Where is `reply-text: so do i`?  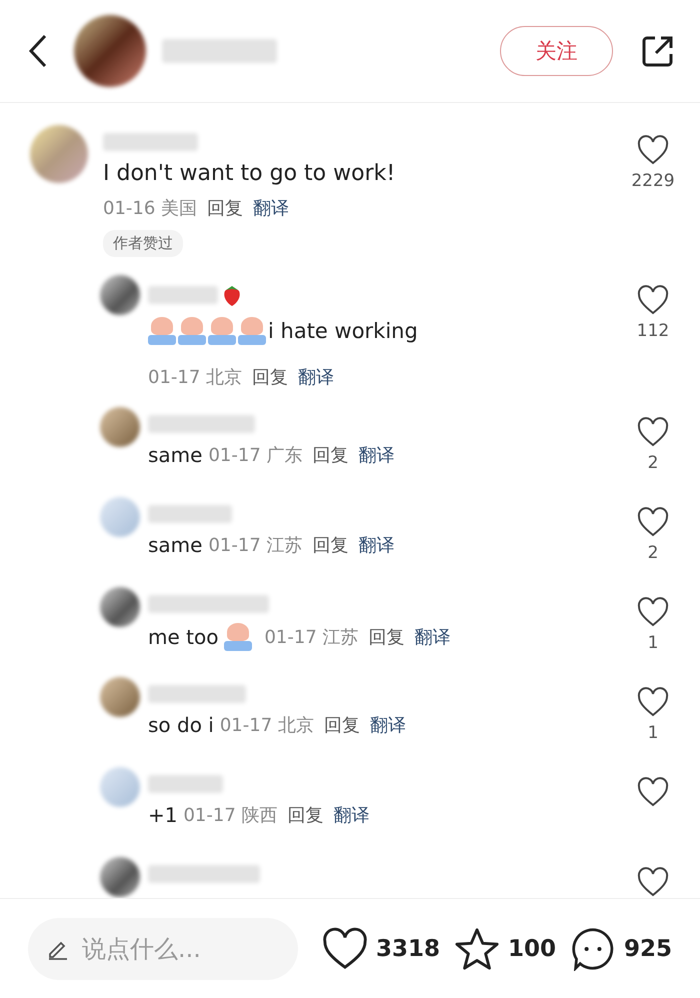 reply-text: so do i is located at coordinates (181, 725).